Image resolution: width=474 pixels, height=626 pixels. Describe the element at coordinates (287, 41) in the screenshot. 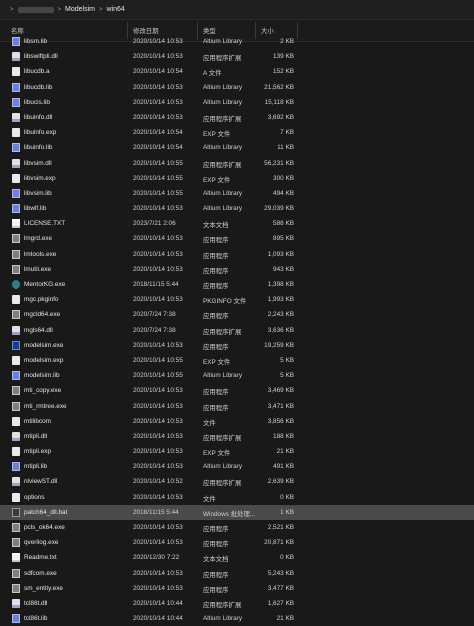

I see `file-size: 2 KB` at that location.